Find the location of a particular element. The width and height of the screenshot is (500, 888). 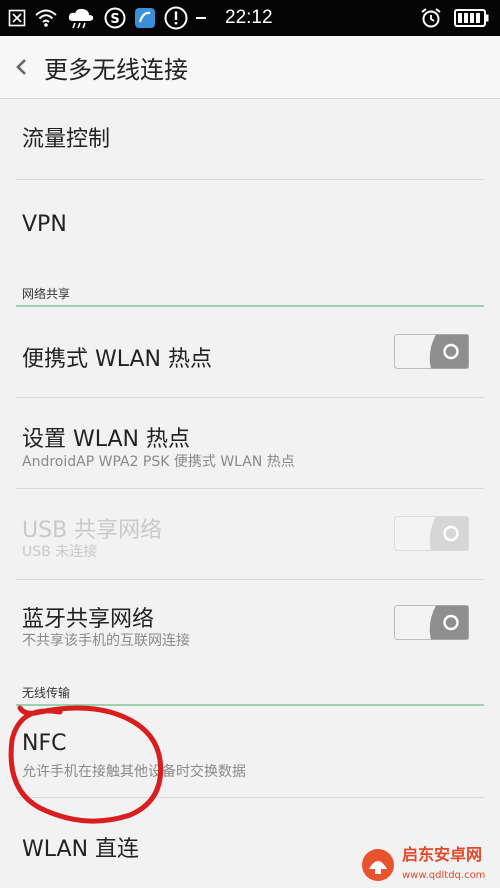

list-item-title: 便携式 WLAN 热点 is located at coordinates (117, 359).